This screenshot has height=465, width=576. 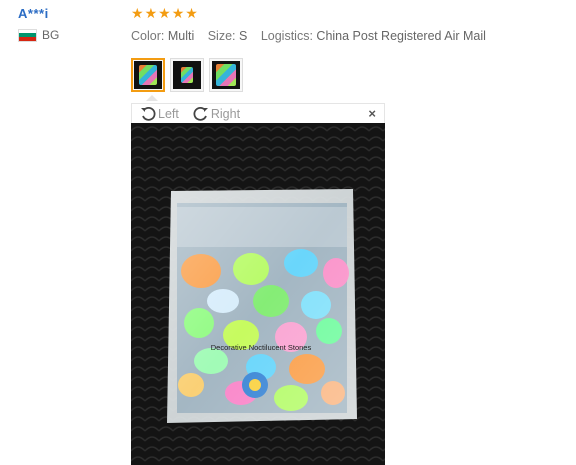 What do you see at coordinates (243, 36) in the screenshot?
I see `size-value: S` at bounding box center [243, 36].